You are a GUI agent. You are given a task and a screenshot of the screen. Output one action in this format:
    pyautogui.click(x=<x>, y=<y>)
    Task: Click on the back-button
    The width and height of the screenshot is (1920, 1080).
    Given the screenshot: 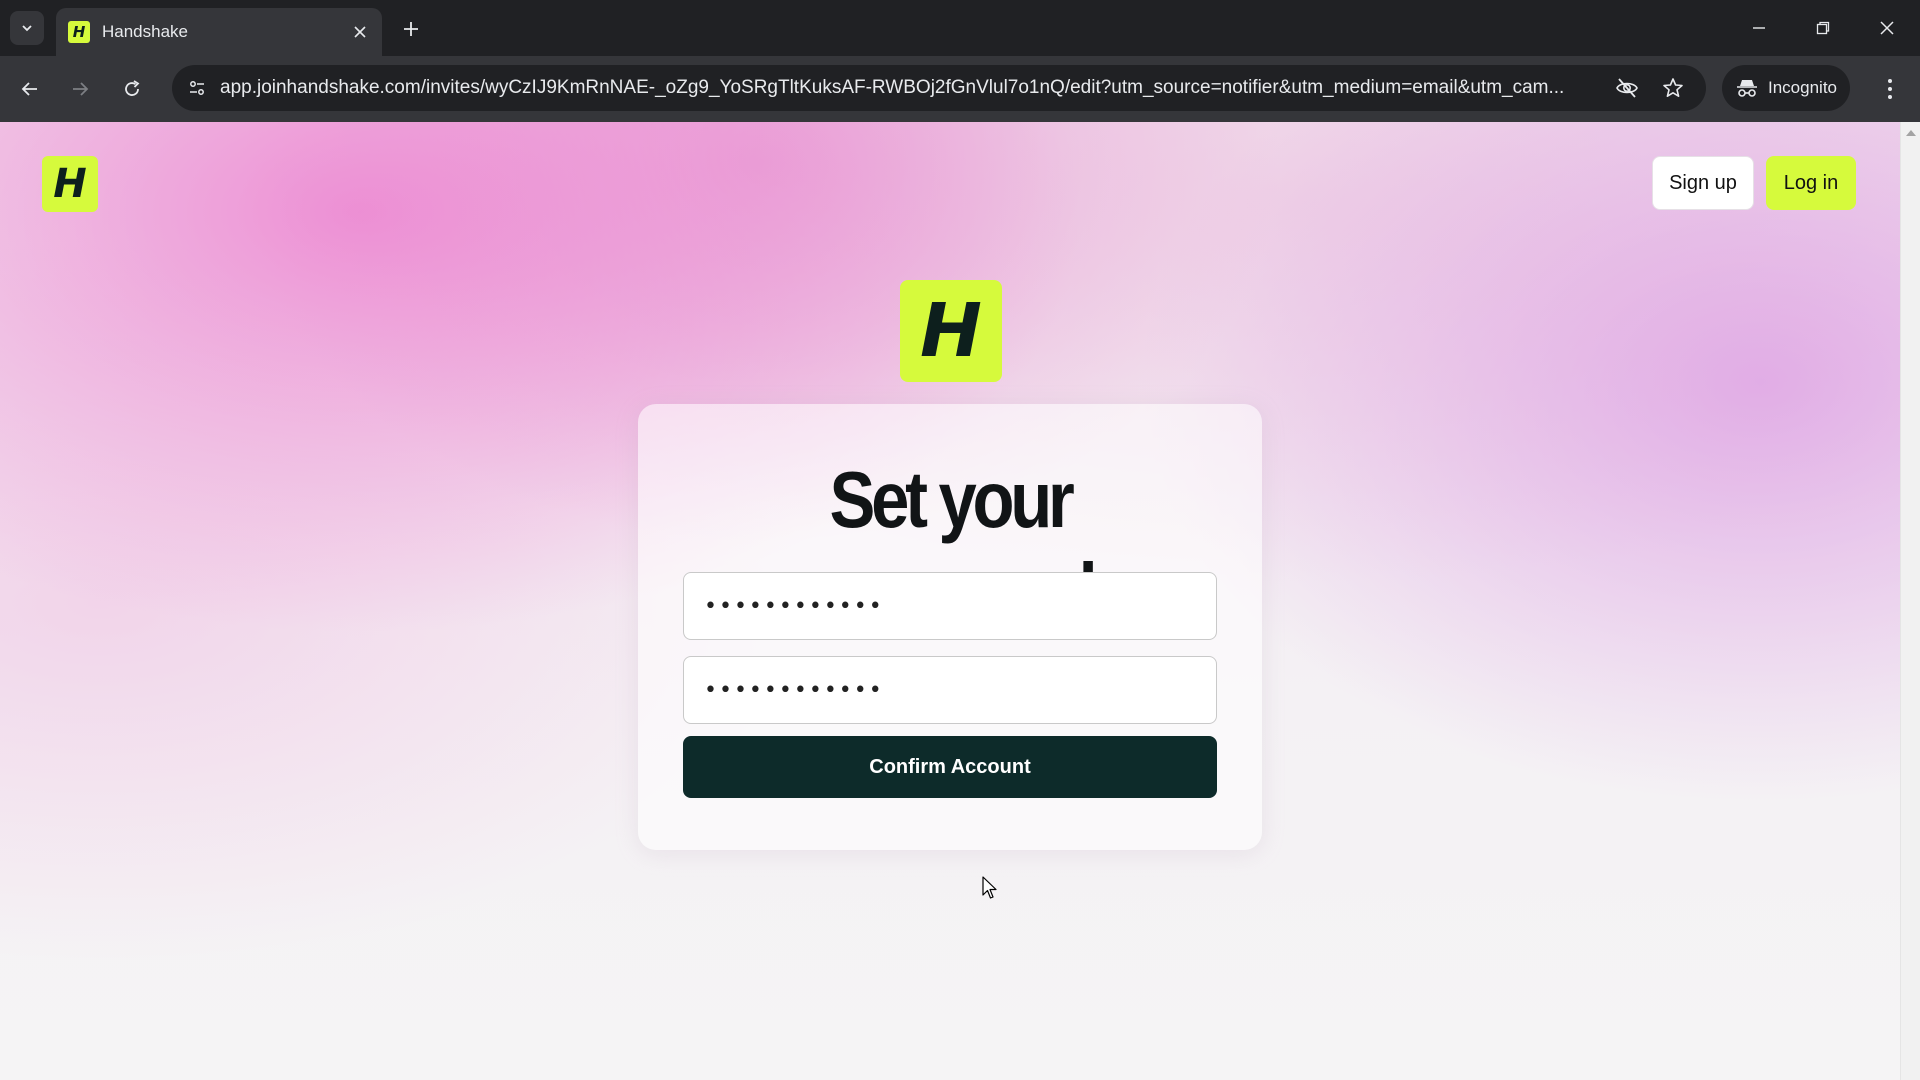 What is the action you would take?
    pyautogui.click(x=30, y=89)
    